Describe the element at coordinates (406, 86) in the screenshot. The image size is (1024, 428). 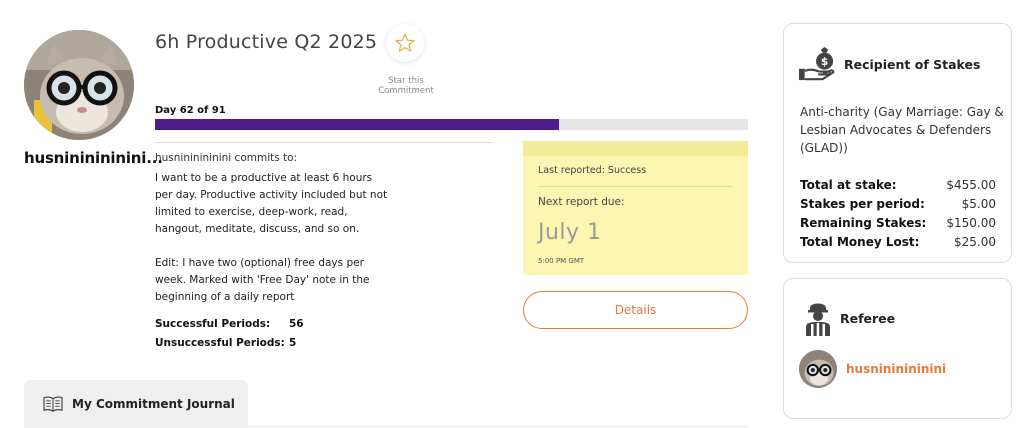
I see `star-caption: Star this Commitment` at that location.